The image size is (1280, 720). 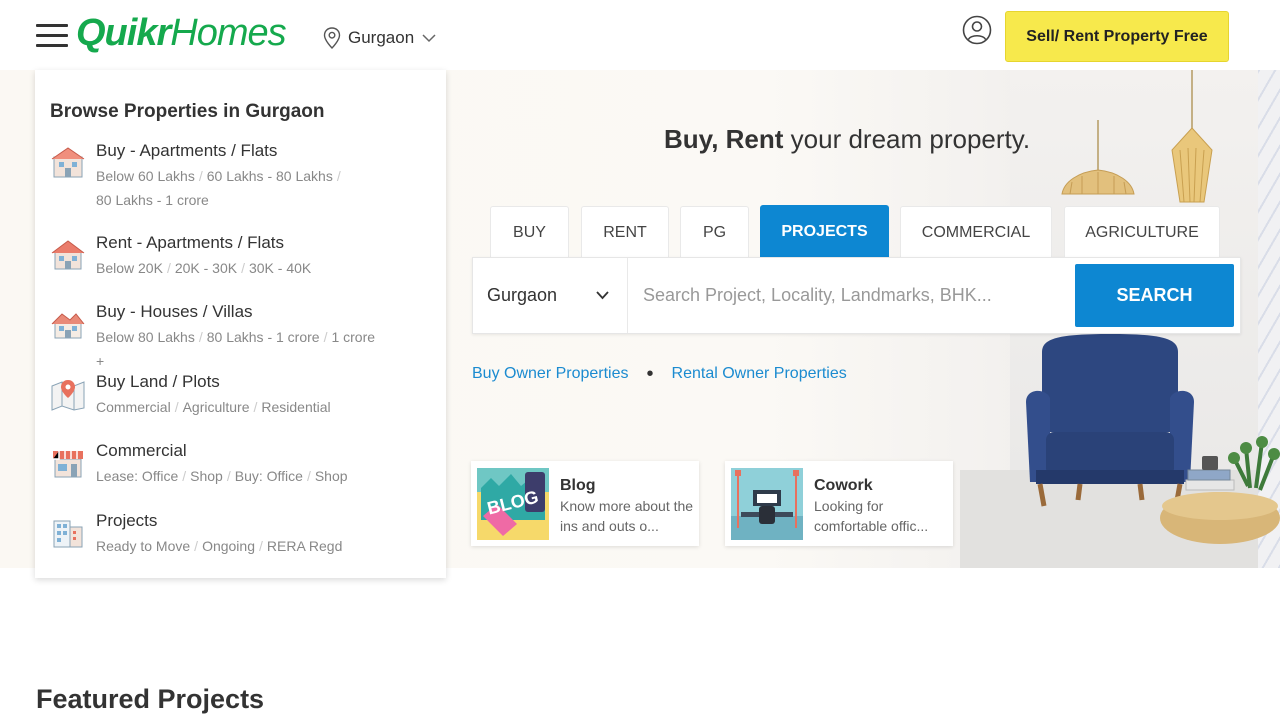 I want to click on search-city-dropdown: Gurgaon, so click(x=550, y=295).